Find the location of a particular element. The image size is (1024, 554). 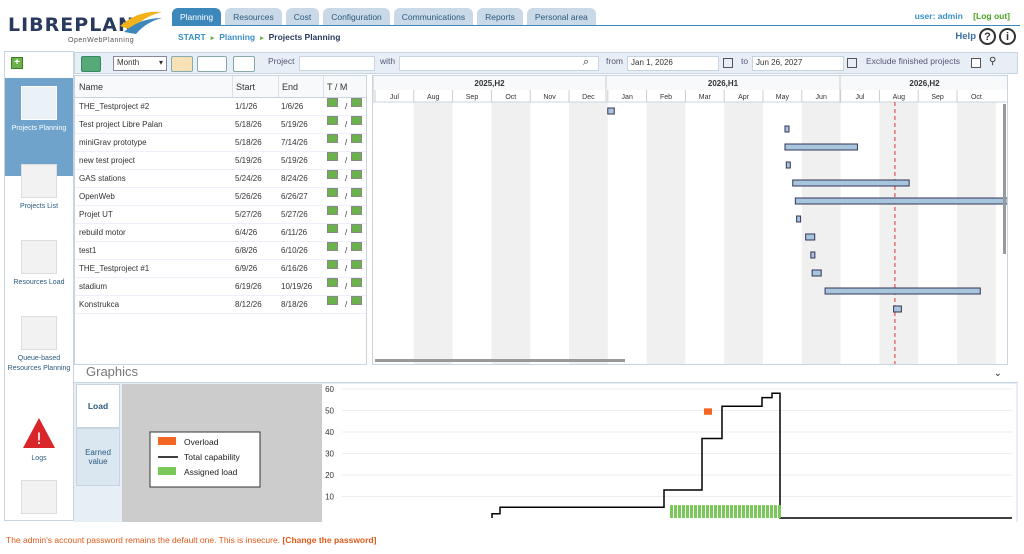

print-icon is located at coordinates (91, 64).